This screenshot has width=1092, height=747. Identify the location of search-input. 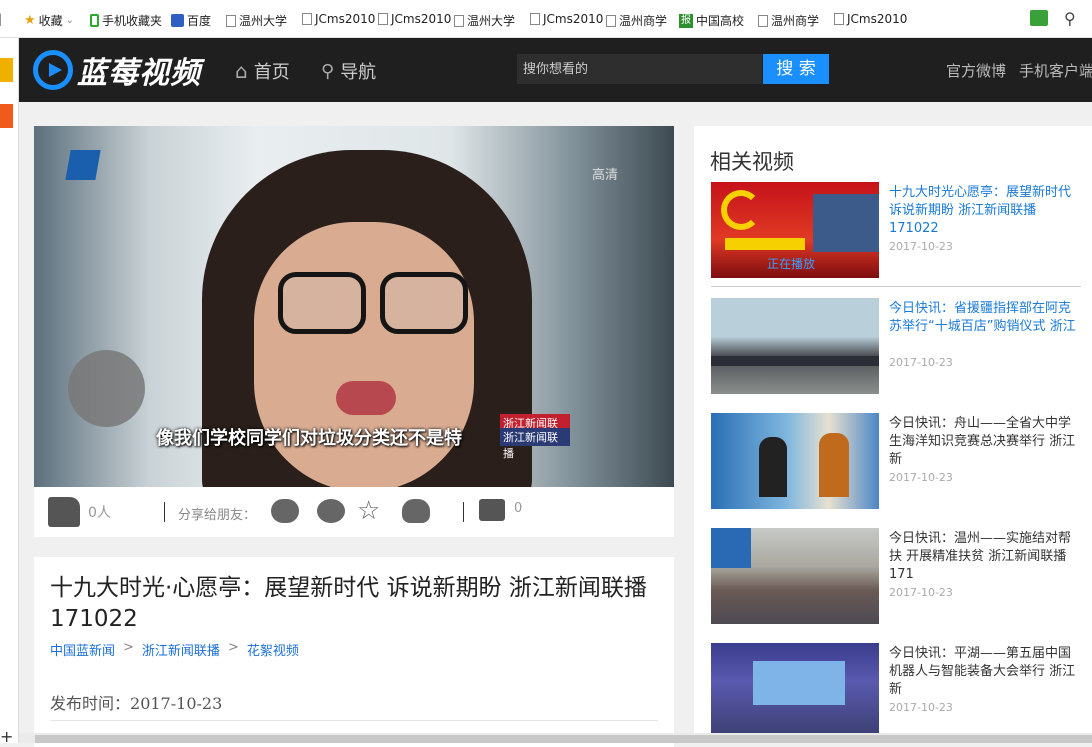
(639, 69).